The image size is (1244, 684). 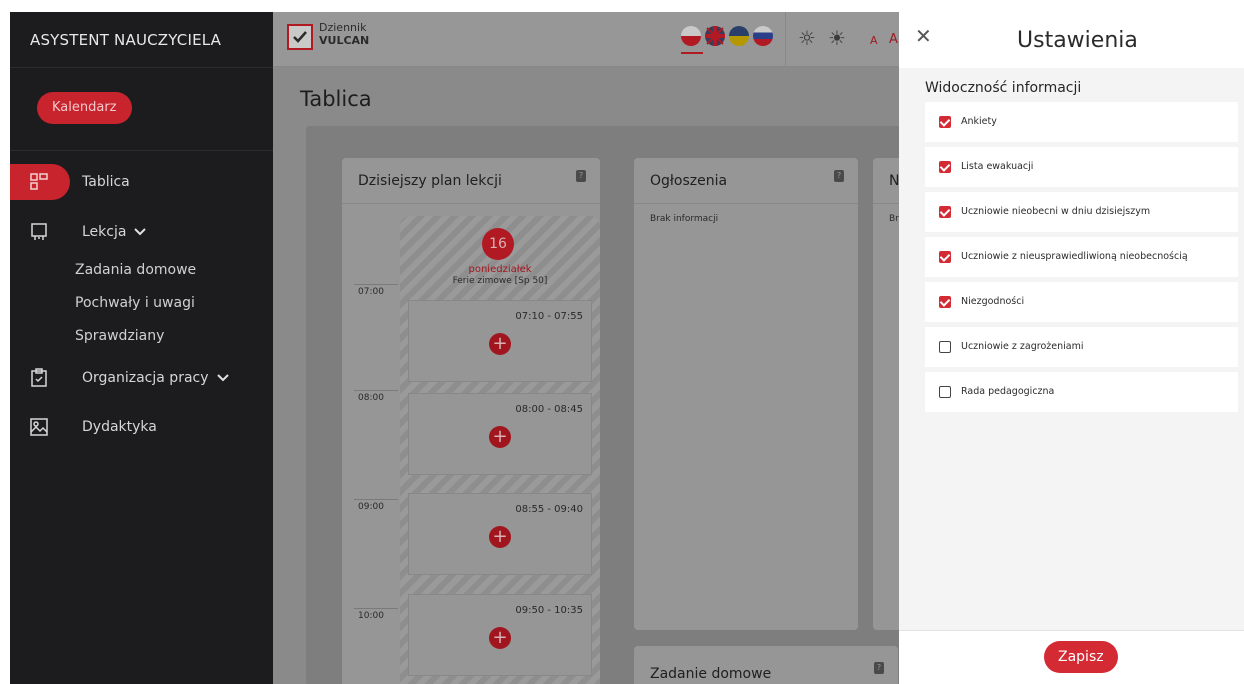 I want to click on day-note: Ferie zimowe [Sp 50], so click(x=500, y=281).